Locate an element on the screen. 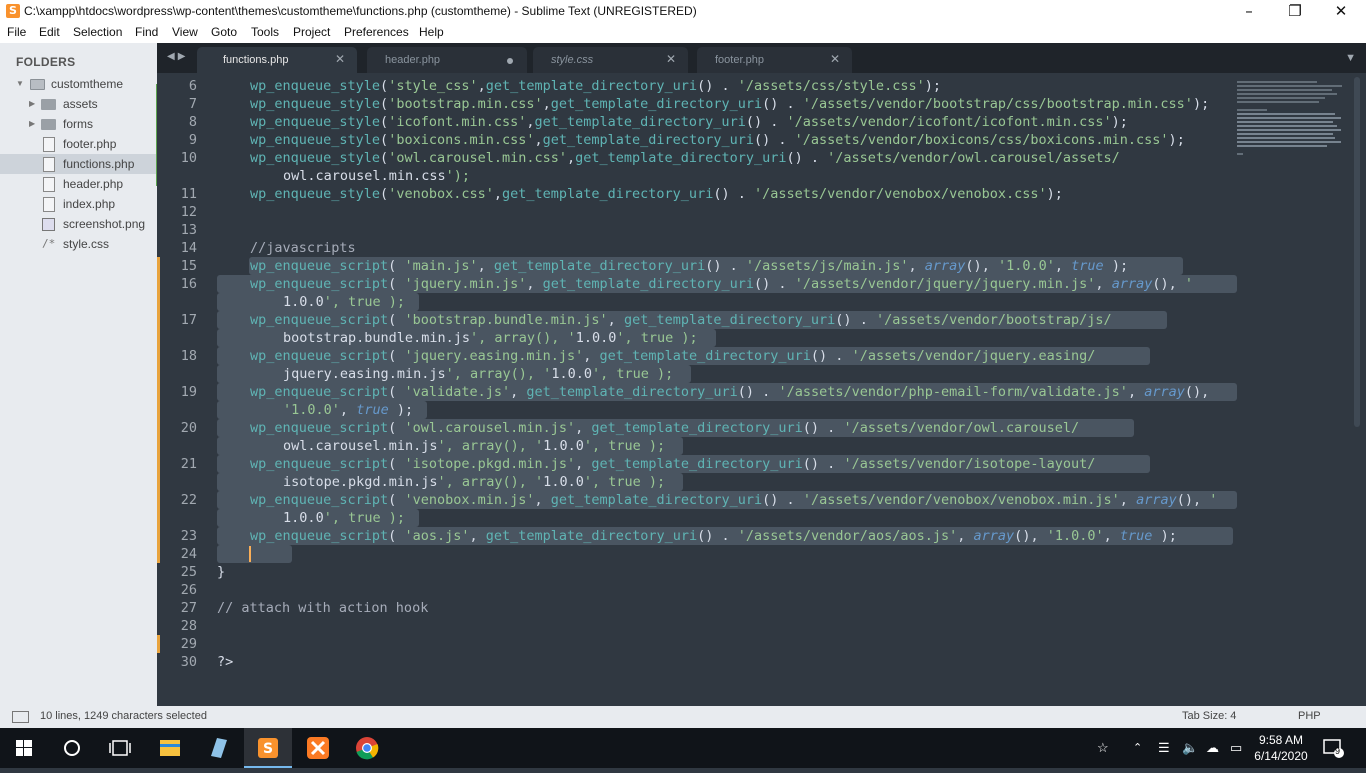  code-line: ?> is located at coordinates (225, 662).